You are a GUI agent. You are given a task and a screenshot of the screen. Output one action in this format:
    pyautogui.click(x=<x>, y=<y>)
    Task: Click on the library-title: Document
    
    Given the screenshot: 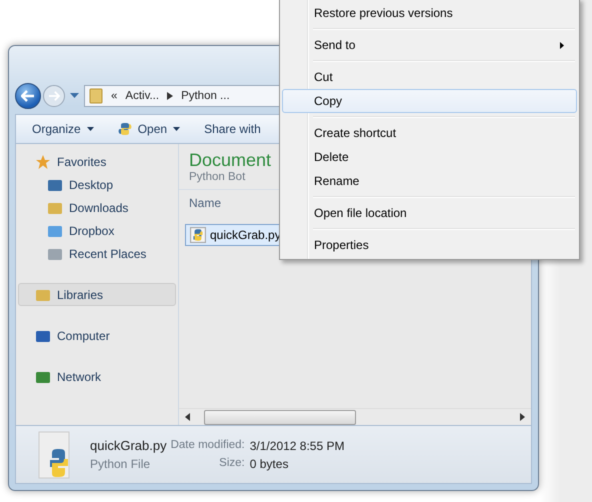 What is the action you would take?
    pyautogui.click(x=230, y=160)
    